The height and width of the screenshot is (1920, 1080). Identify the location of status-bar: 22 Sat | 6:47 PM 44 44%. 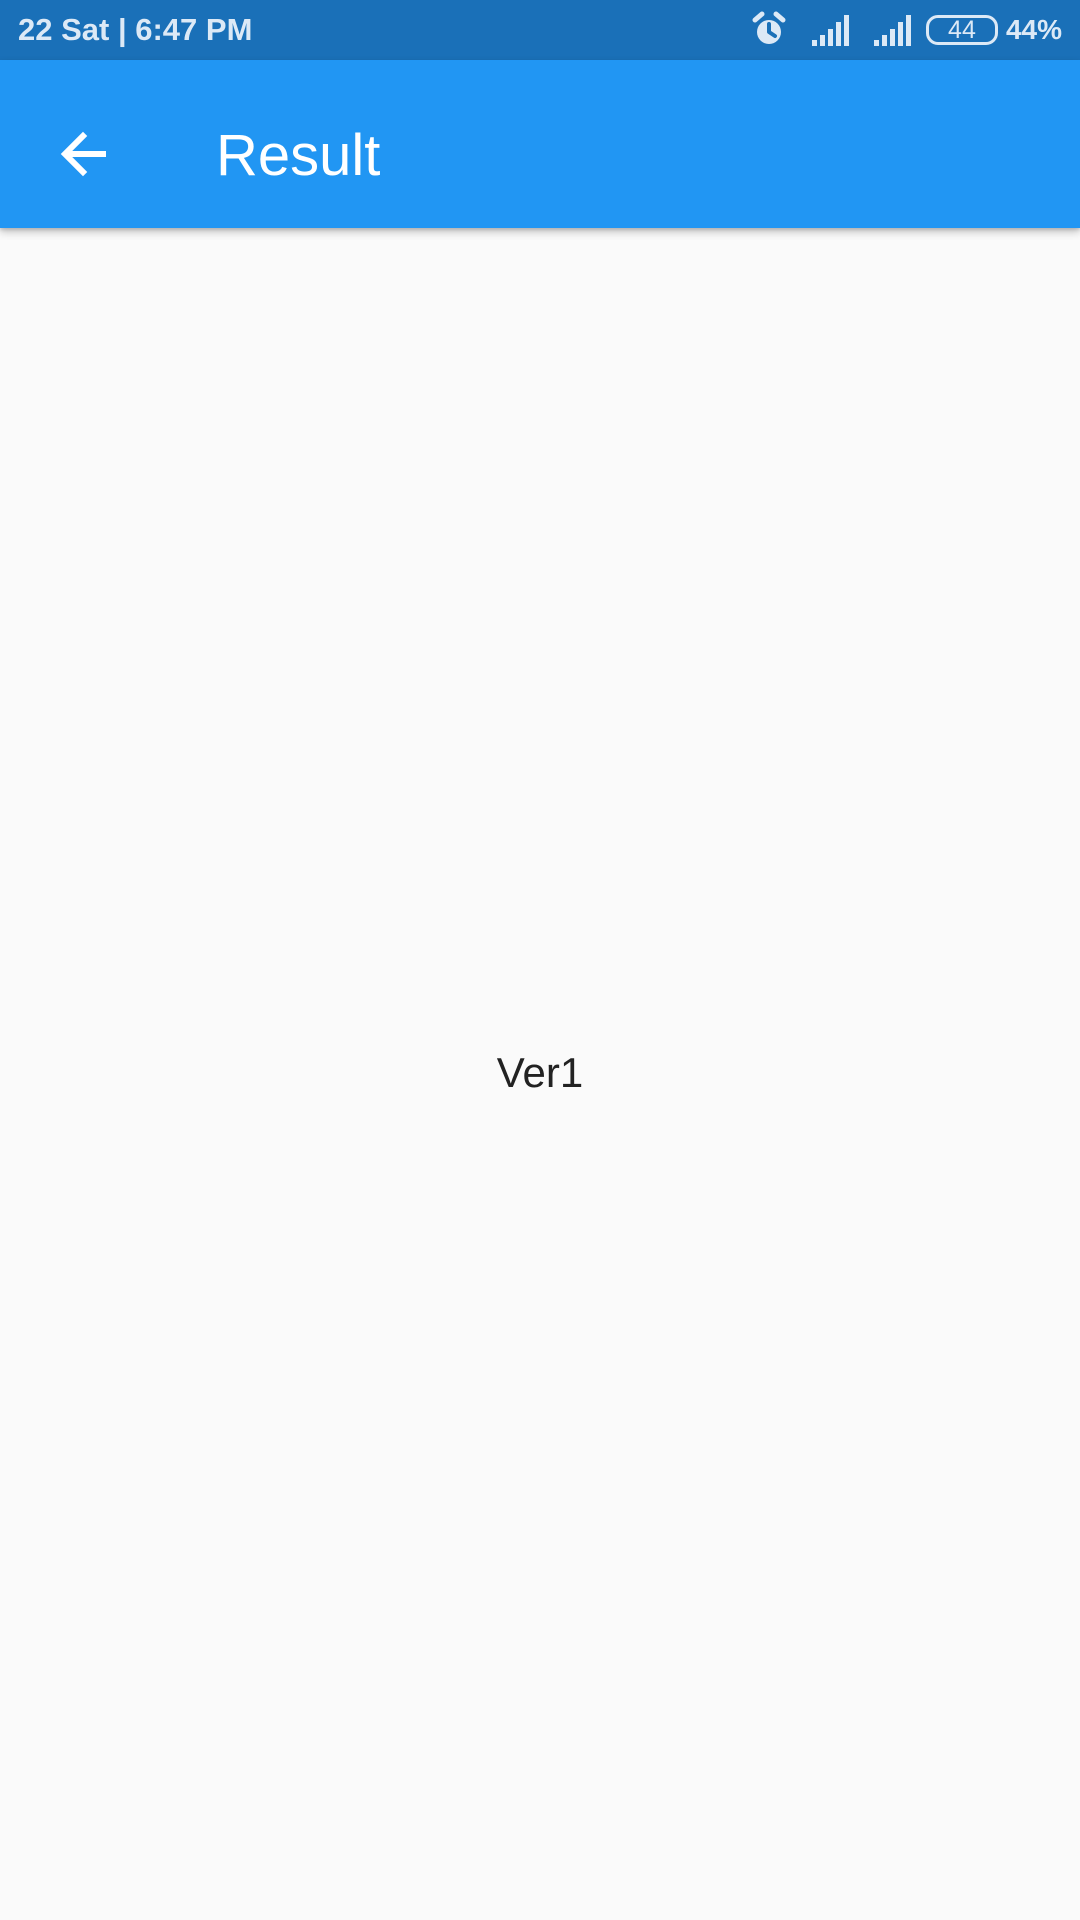
(540, 30).